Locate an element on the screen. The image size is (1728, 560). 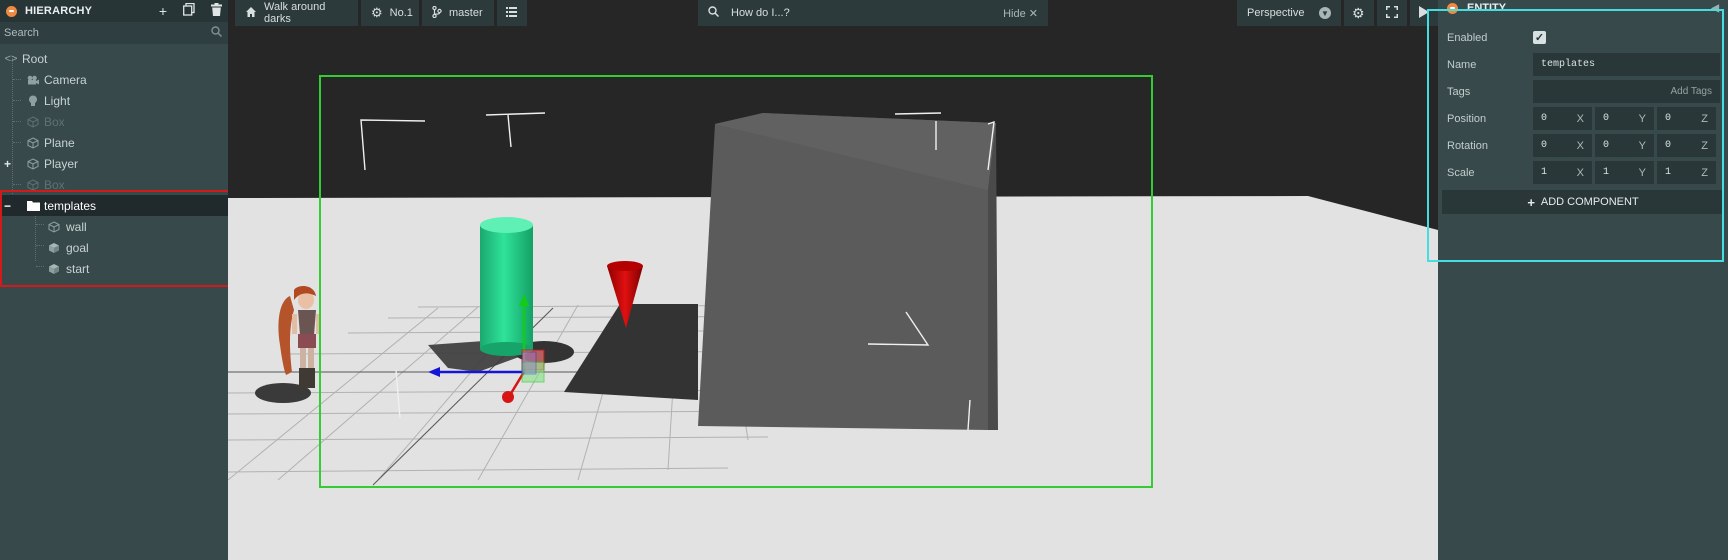
branch-icon is located at coordinates (437, 13).